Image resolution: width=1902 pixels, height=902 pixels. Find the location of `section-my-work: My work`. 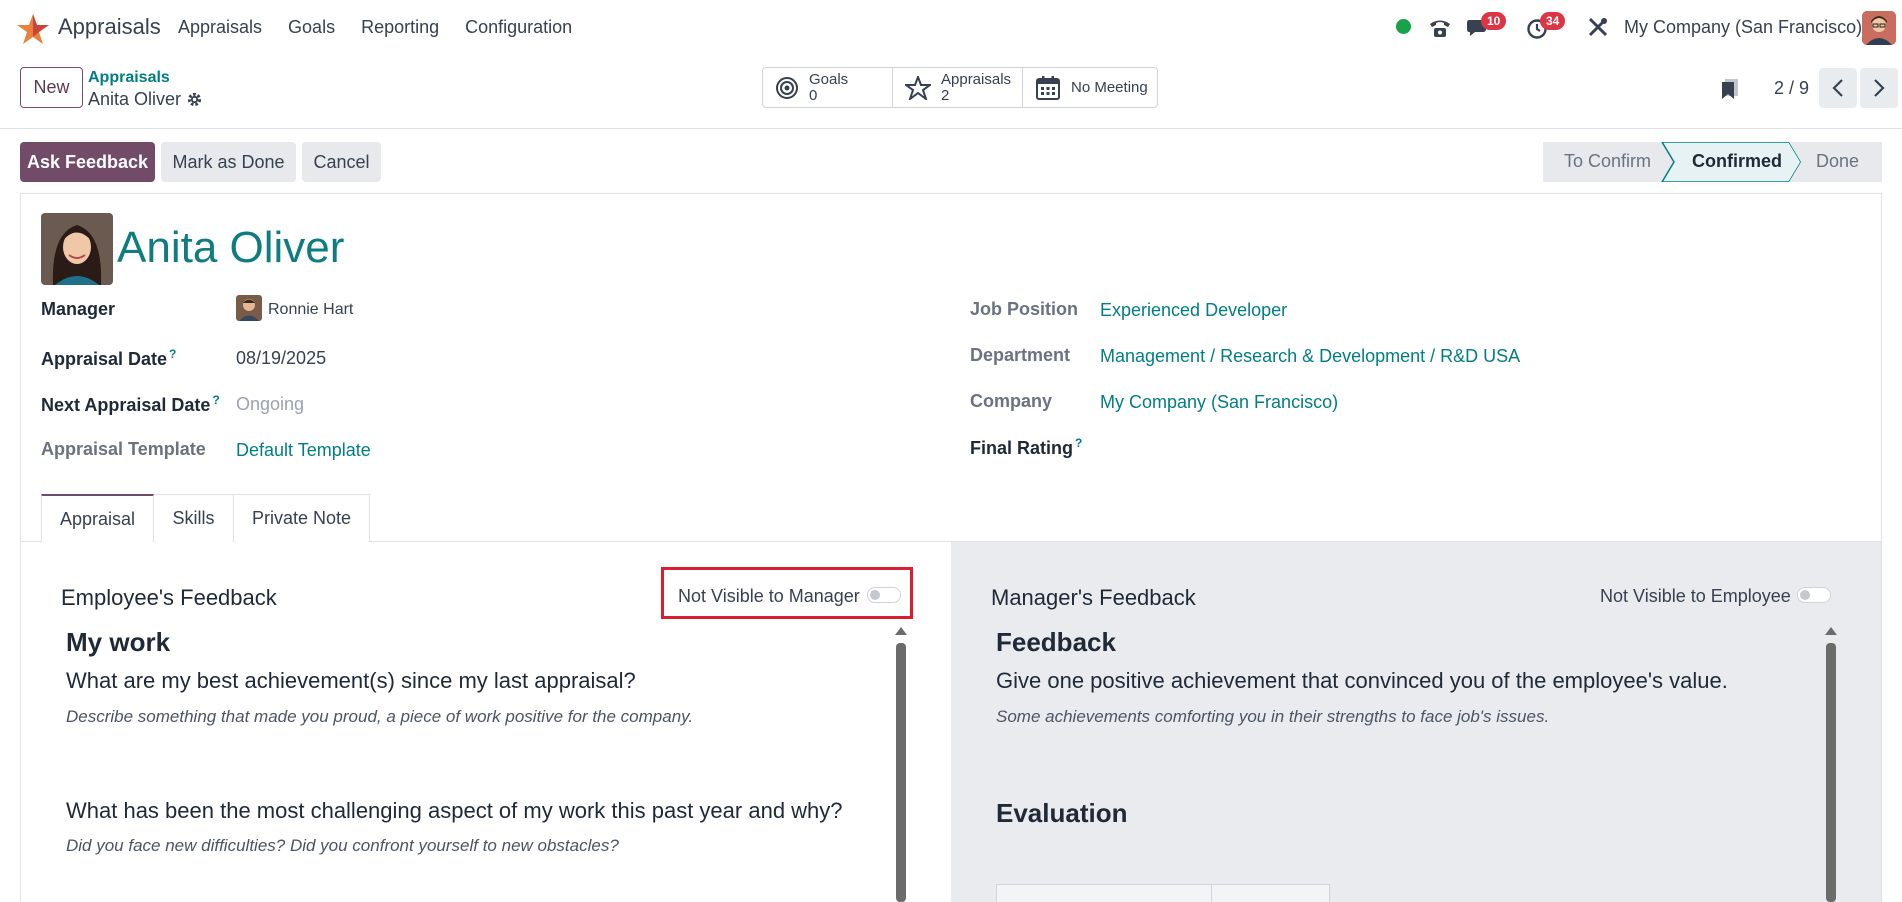

section-my-work: My work is located at coordinates (118, 642).